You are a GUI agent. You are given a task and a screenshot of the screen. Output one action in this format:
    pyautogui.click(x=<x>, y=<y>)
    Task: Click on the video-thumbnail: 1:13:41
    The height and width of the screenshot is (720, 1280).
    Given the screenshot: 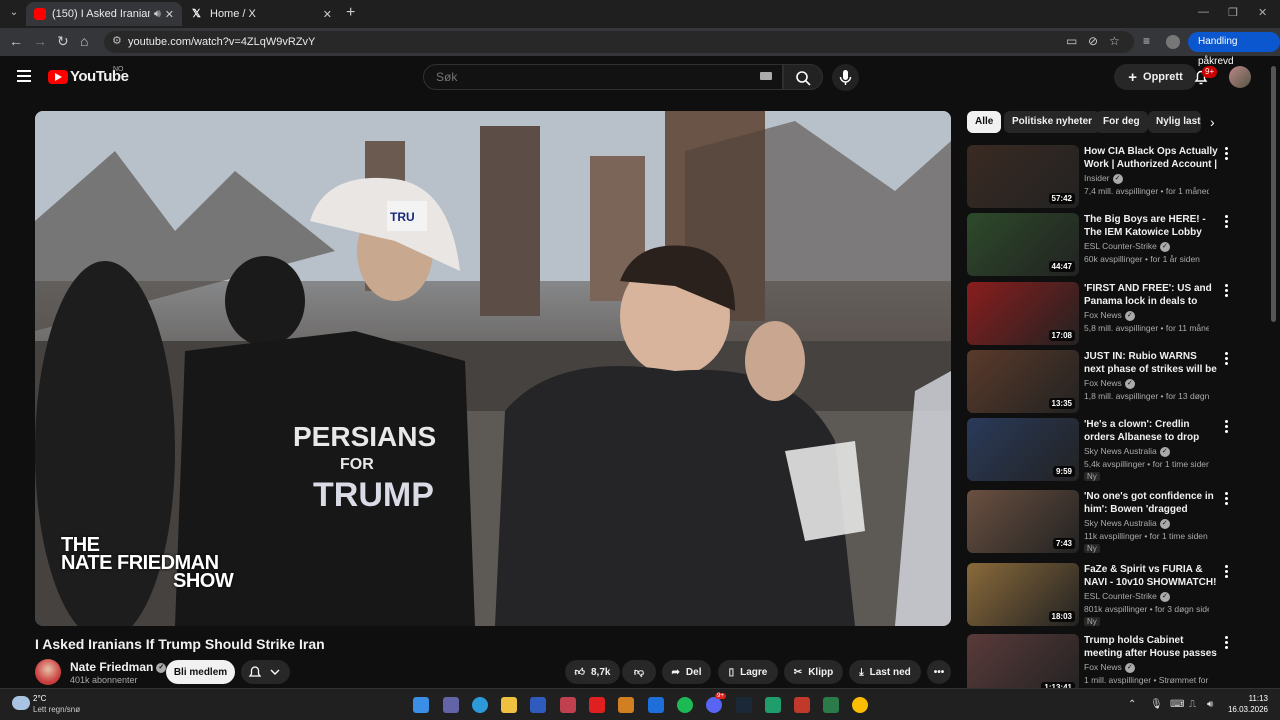 What is the action you would take?
    pyautogui.click(x=1023, y=661)
    